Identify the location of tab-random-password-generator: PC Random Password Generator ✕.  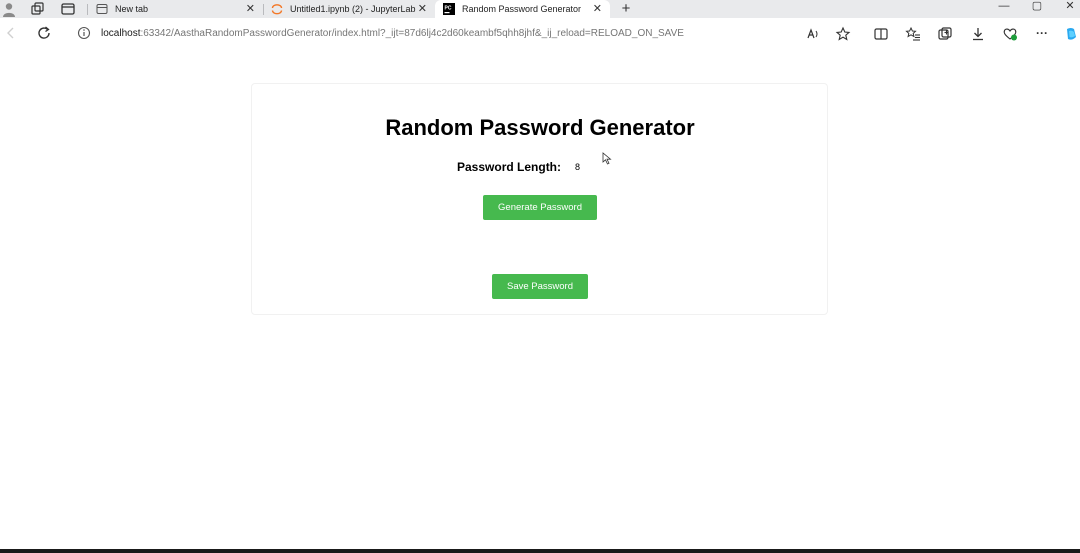
(522, 9).